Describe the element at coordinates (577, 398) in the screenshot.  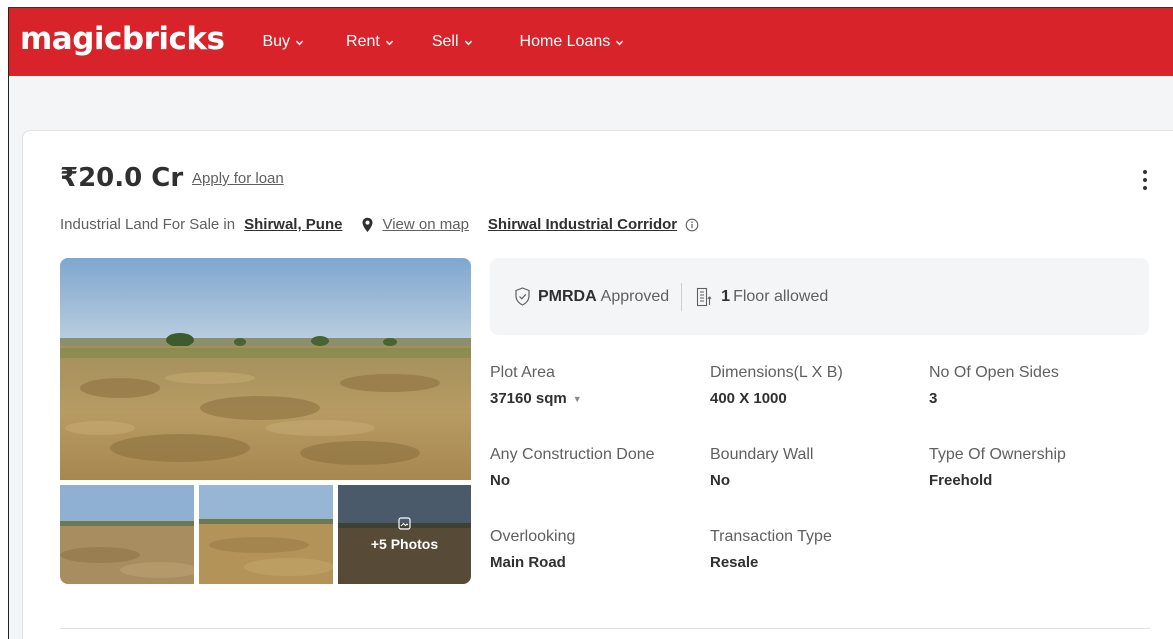
I see `caret-down-icon: ▼` at that location.